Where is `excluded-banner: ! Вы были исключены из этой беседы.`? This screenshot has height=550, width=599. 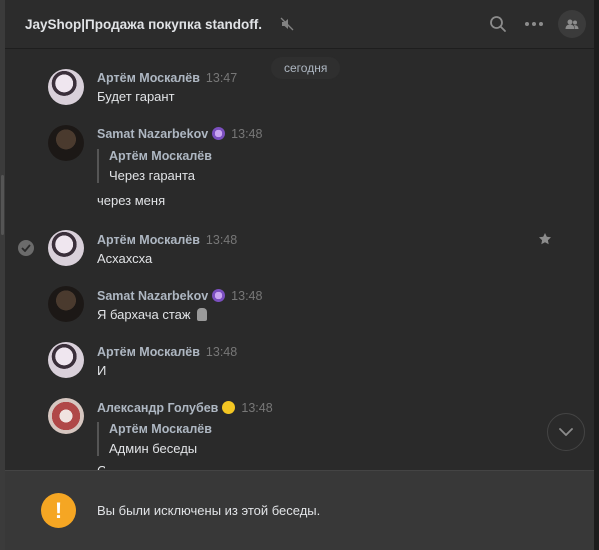
excluded-banner: ! Вы были исключены из этой беседы. is located at coordinates (299, 510).